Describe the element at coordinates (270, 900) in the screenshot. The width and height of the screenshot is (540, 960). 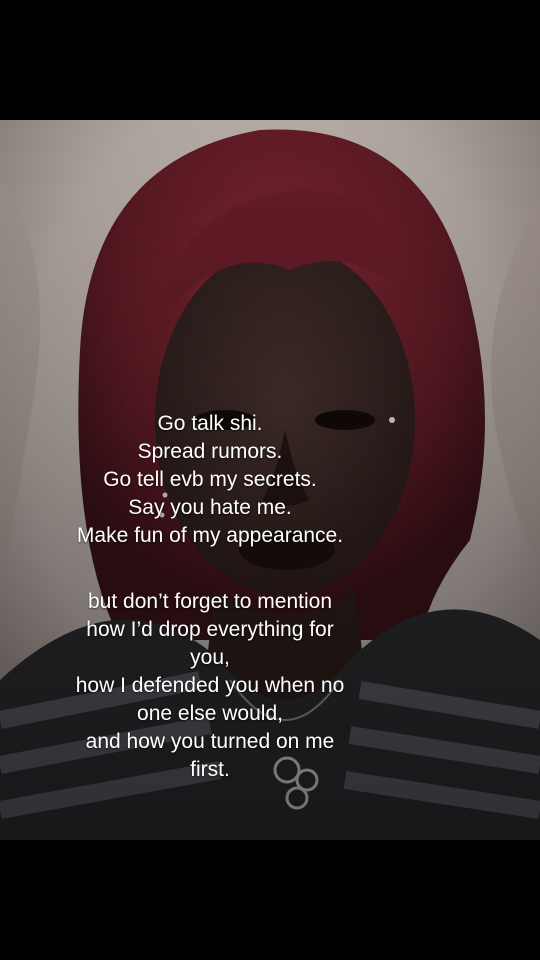
I see `letterbox-bottom` at that location.